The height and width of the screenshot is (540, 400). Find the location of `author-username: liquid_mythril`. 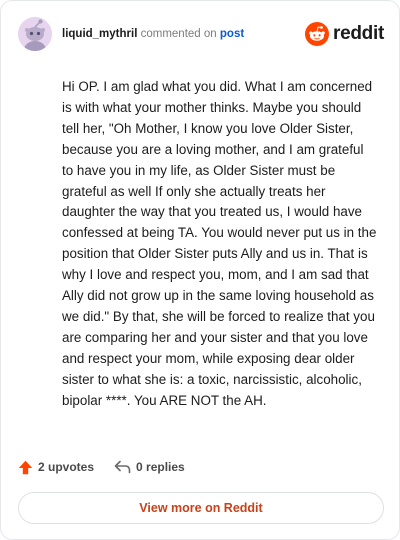

author-username: liquid_mythril is located at coordinates (99, 34).